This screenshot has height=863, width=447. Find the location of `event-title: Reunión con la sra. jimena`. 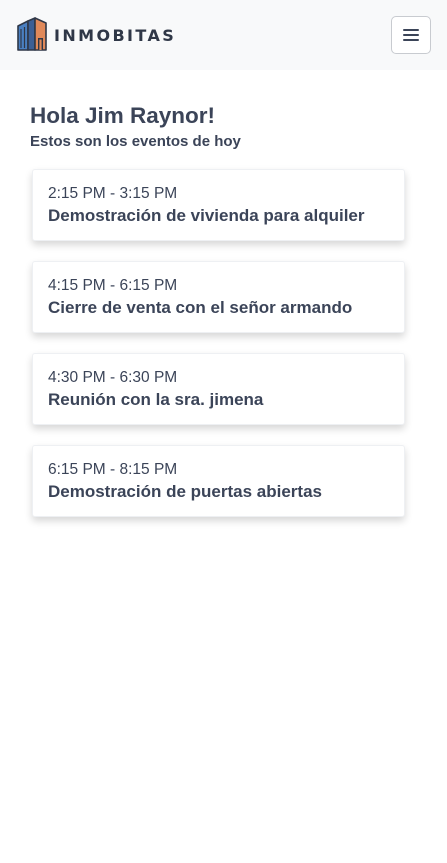

event-title: Reunión con la sra. jimena is located at coordinates (156, 399).